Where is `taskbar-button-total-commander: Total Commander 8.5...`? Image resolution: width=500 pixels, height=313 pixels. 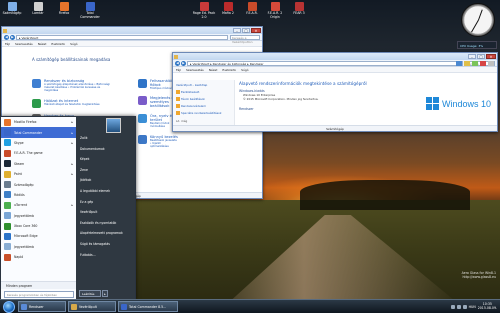 taskbar-button-total-commander: Total Commander 8.5... is located at coordinates (148, 306).